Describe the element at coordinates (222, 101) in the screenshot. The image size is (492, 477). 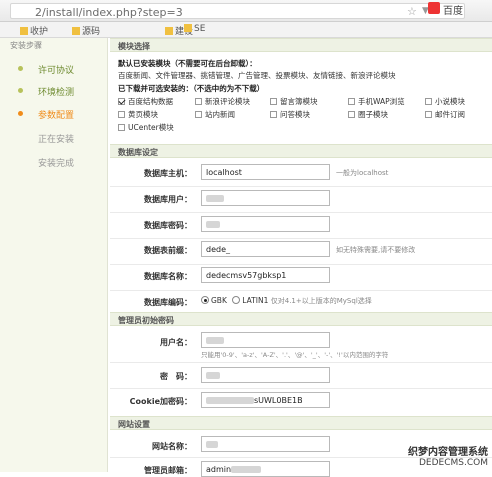
I see `module-checkbox: 新浪评论模块` at that location.